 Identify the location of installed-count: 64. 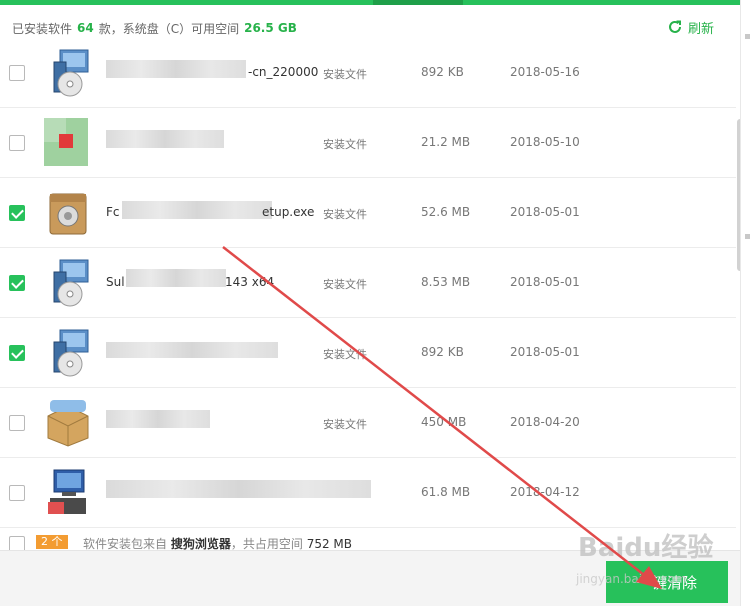
(85, 28).